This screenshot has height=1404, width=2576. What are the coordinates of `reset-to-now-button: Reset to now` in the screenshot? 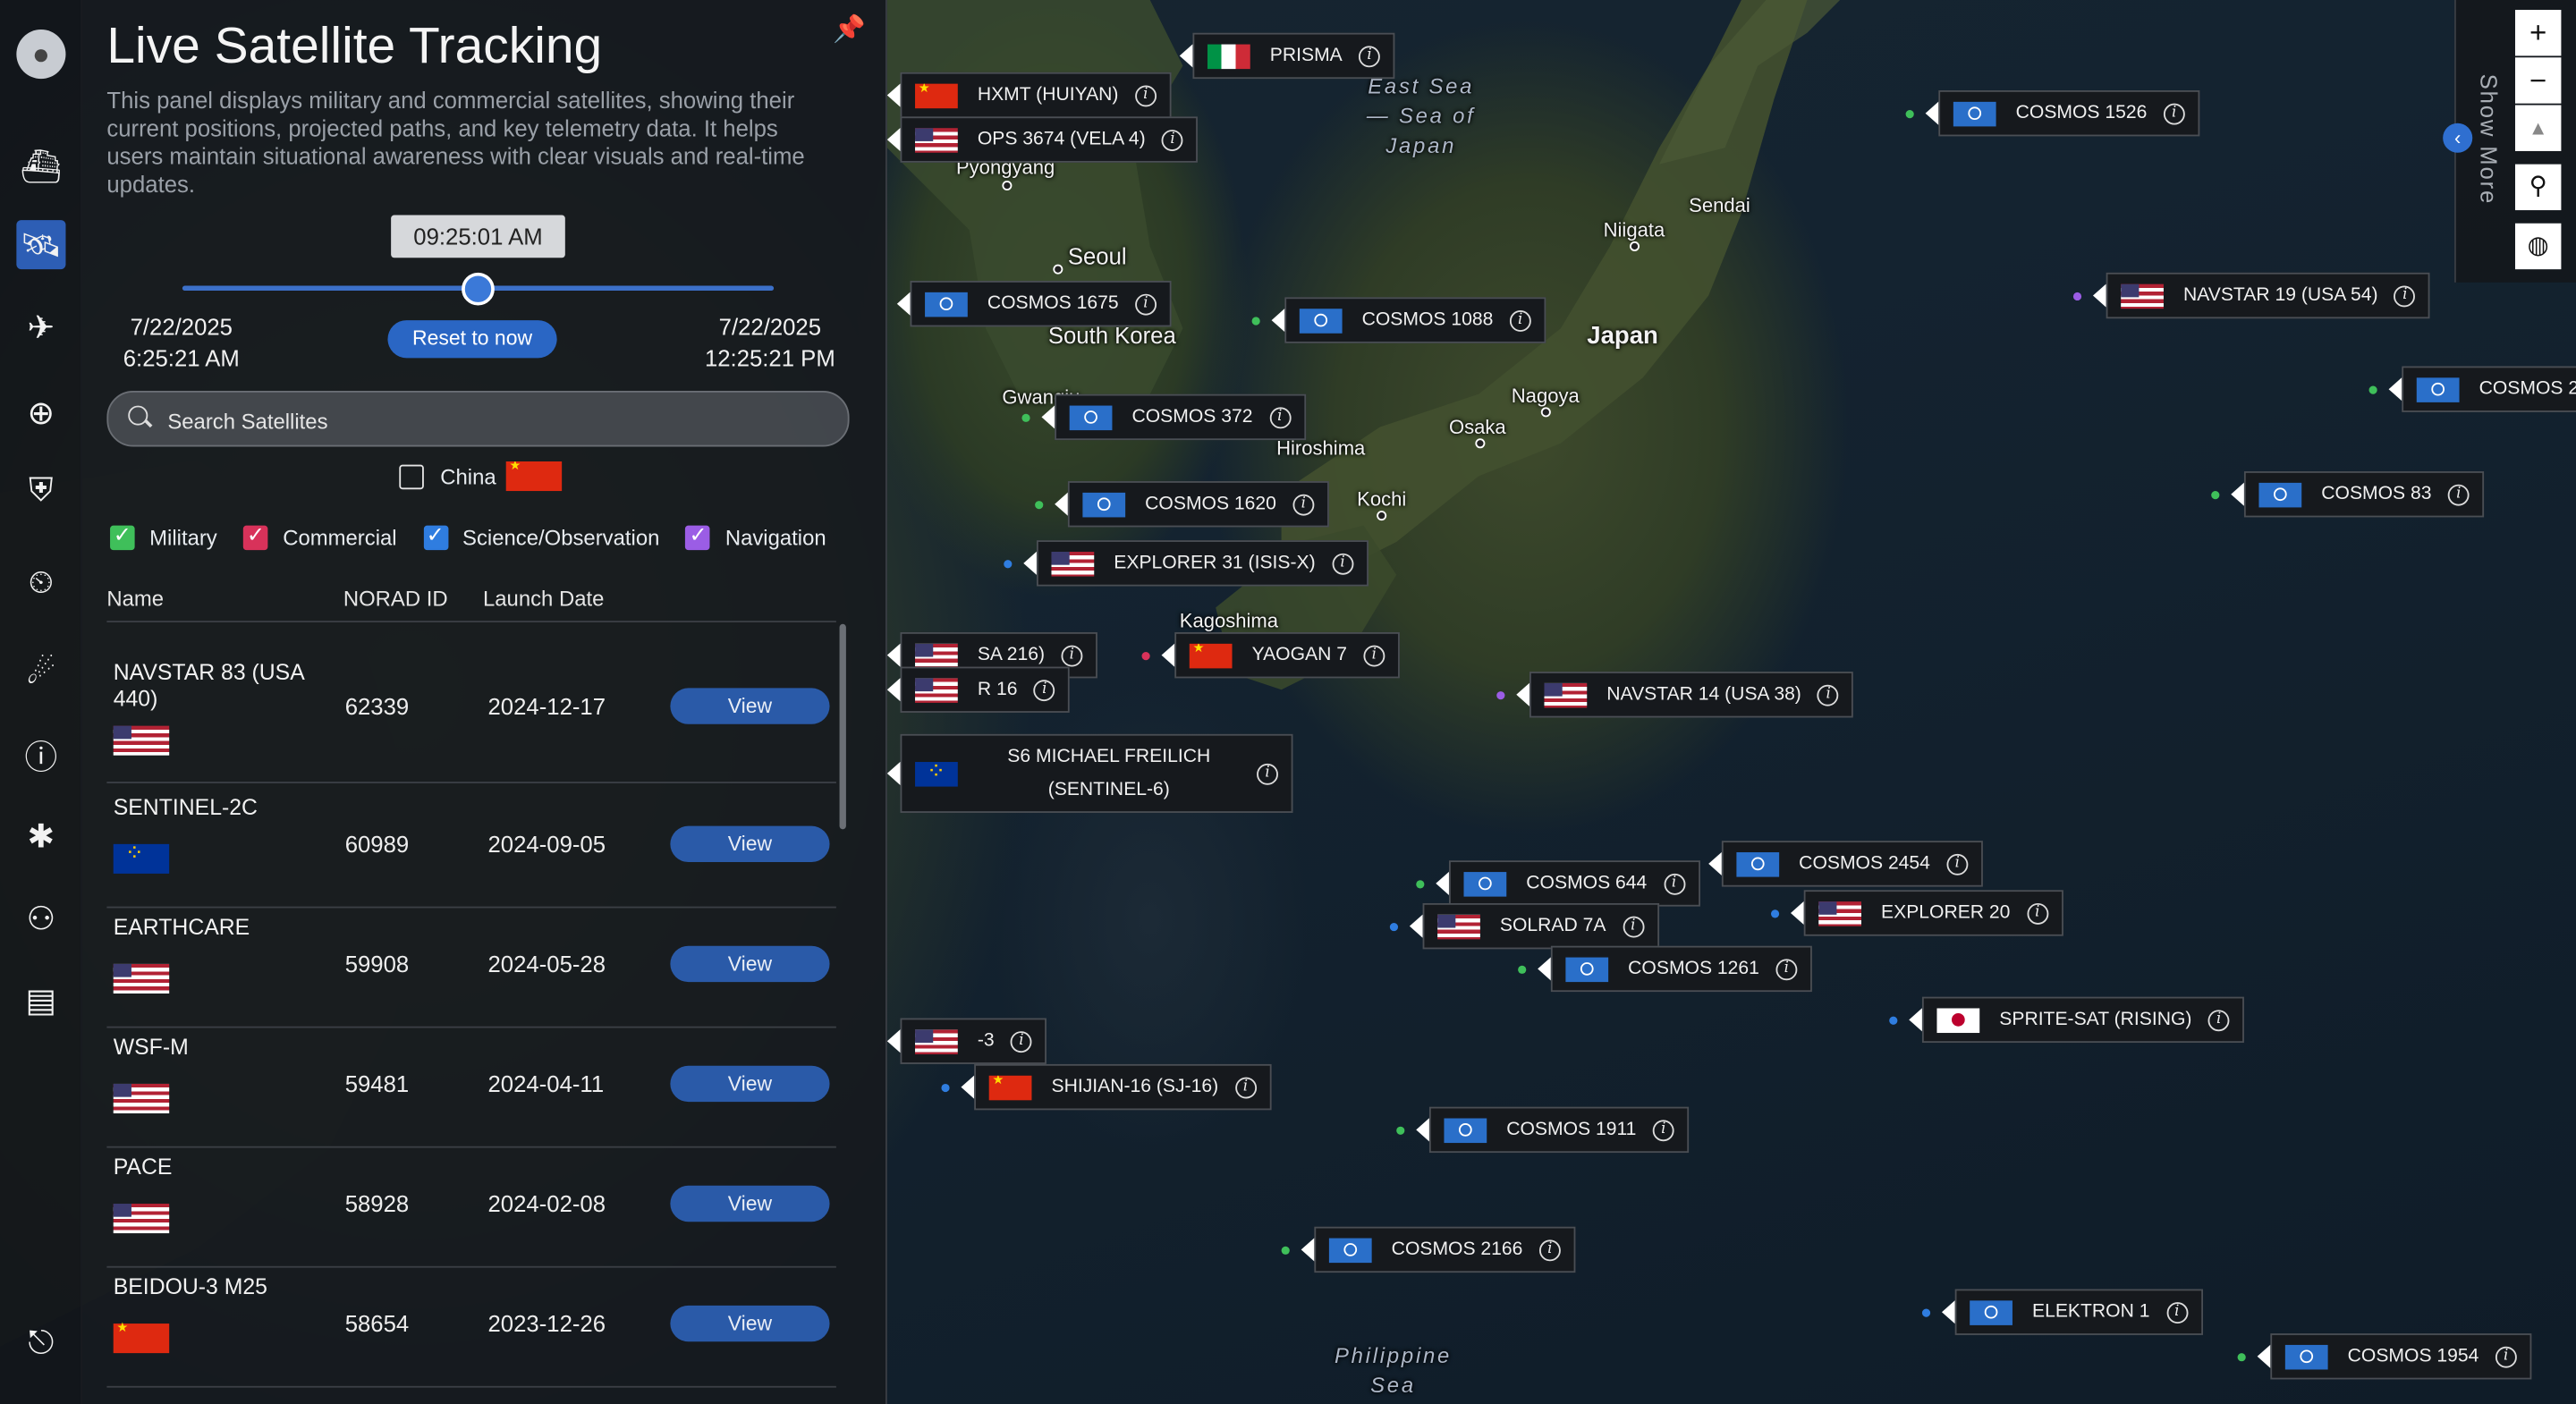 It's located at (472, 340).